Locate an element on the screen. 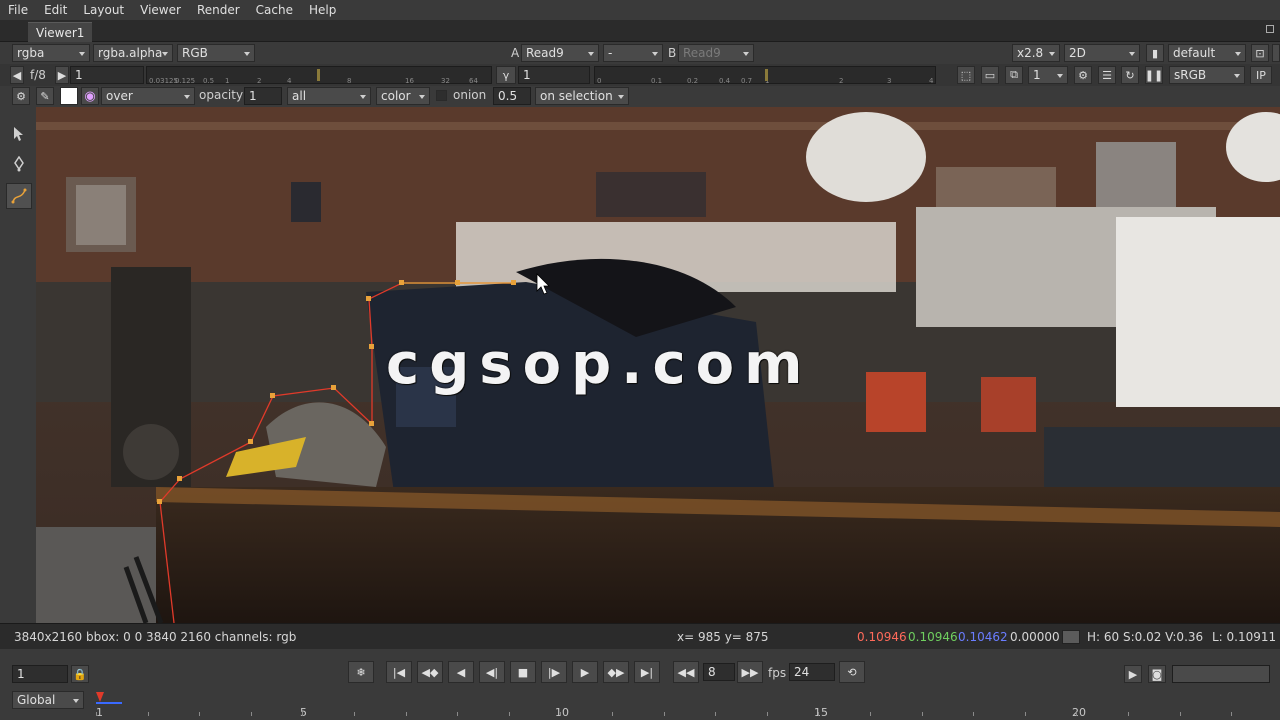 The height and width of the screenshot is (720, 1280). colorspace-dropdown: sRGB is located at coordinates (1207, 75).